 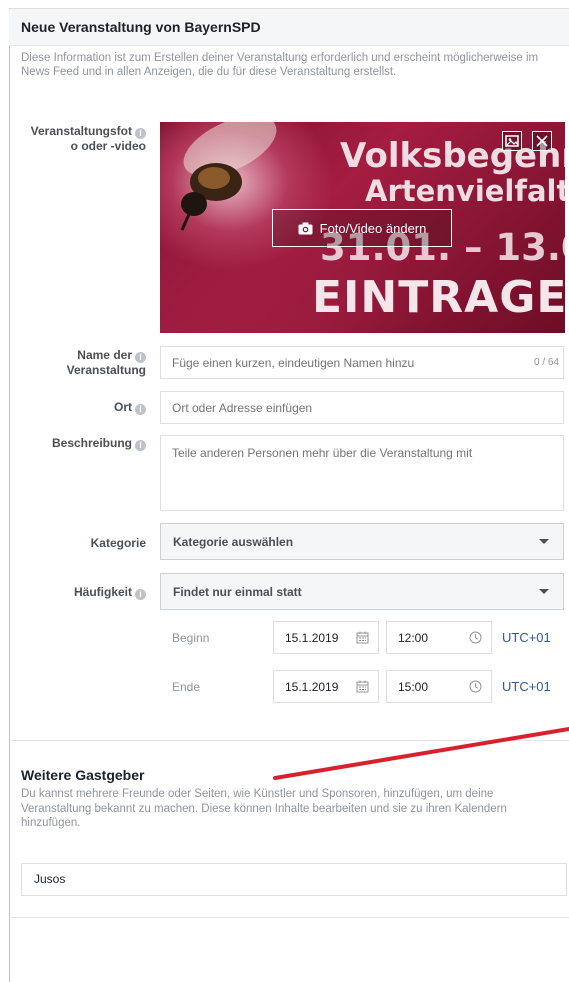 What do you see at coordinates (289, 917) in the screenshot?
I see `section-divider-bottom` at bounding box center [289, 917].